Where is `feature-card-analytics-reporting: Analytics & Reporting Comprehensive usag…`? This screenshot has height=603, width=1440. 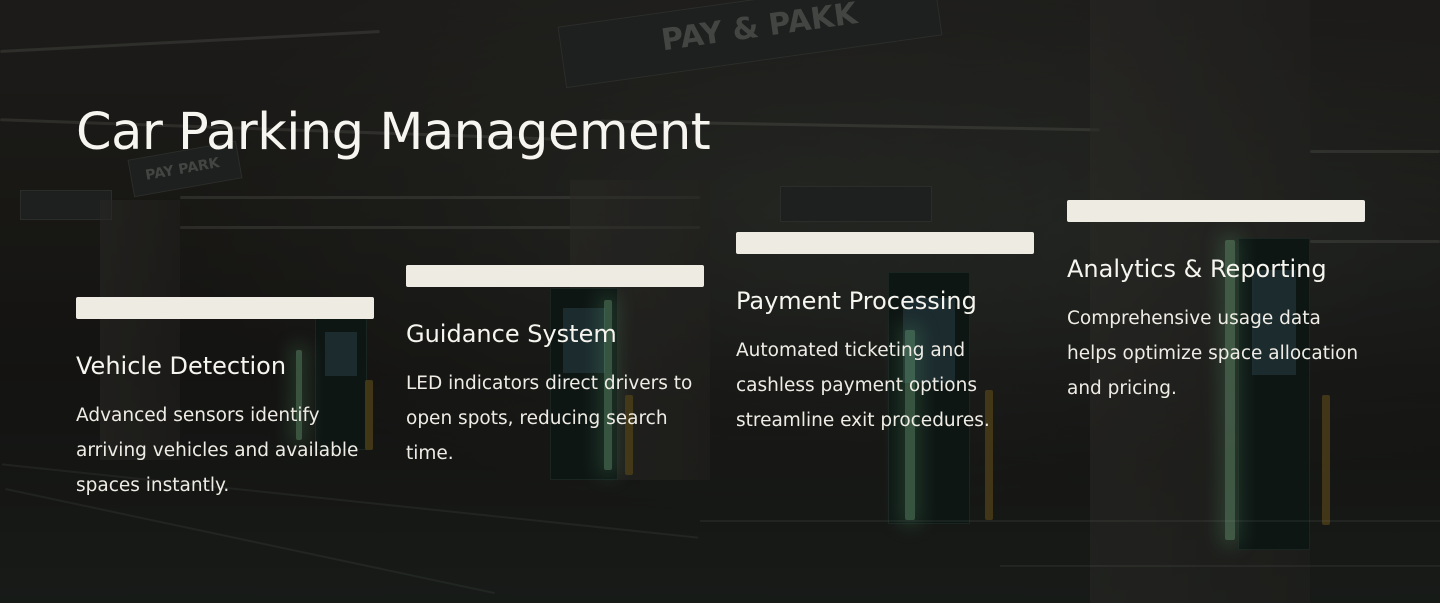 feature-card-analytics-reporting: Analytics & Reporting Comprehensive usag… is located at coordinates (1216, 303).